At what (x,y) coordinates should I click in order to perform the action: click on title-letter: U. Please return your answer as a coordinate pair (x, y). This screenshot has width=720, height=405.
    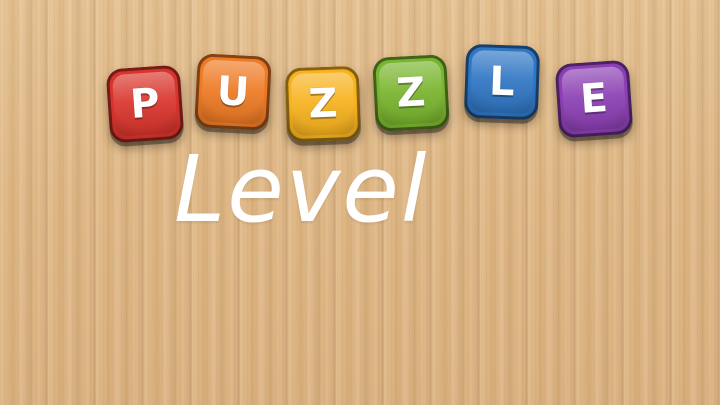
    Looking at the image, I should click on (233, 92).